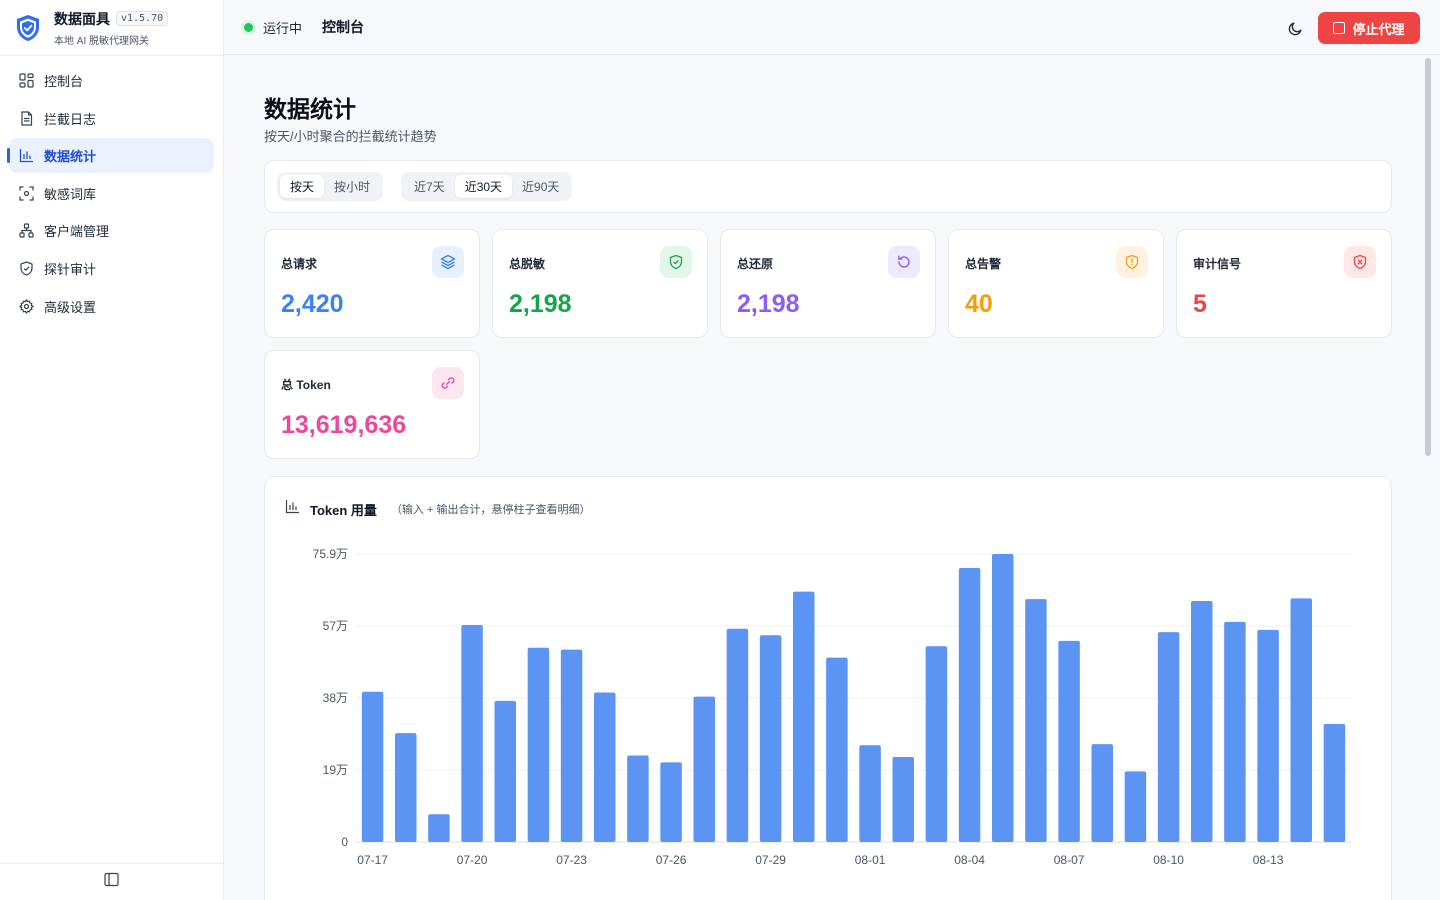 The image size is (1440, 900). Describe the element at coordinates (1132, 262) in the screenshot. I see `shield-alert-icon` at that location.